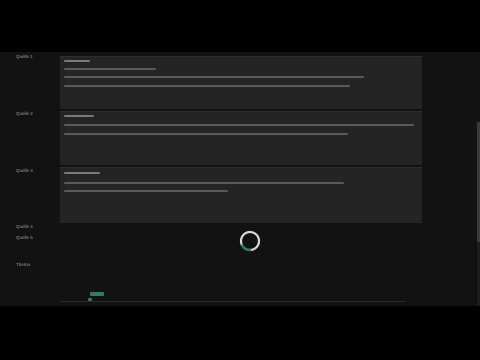 The height and width of the screenshot is (360, 480). I want to click on spinner-icon, so click(250, 241).